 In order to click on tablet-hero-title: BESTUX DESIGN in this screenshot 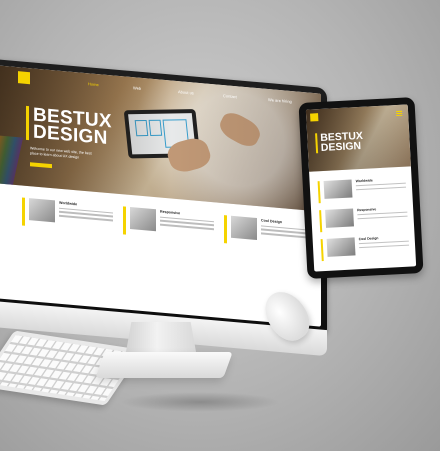, I will do `click(339, 142)`.